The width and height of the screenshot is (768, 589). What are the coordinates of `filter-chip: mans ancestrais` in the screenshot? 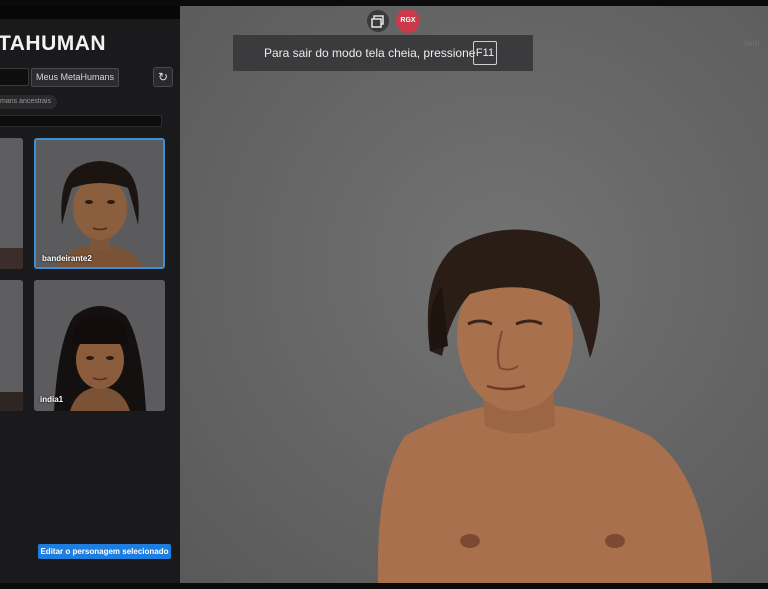 It's located at (28, 102).